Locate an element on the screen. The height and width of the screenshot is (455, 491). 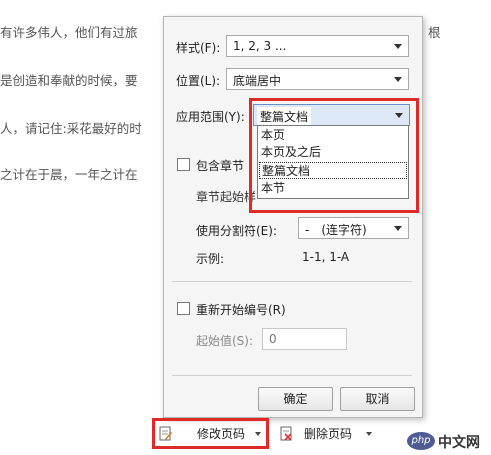
doc-line-2: 是创造和奉献的时候，要 is located at coordinates (69, 80).